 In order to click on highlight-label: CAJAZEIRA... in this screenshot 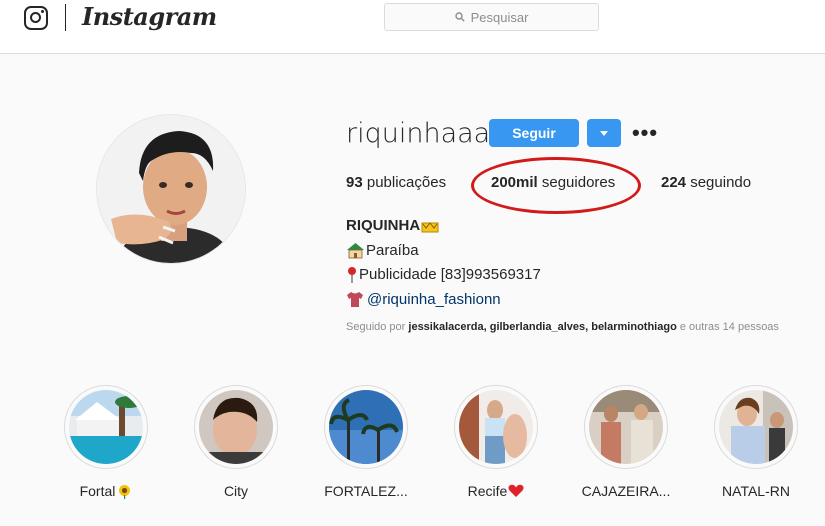, I will do `click(626, 491)`.